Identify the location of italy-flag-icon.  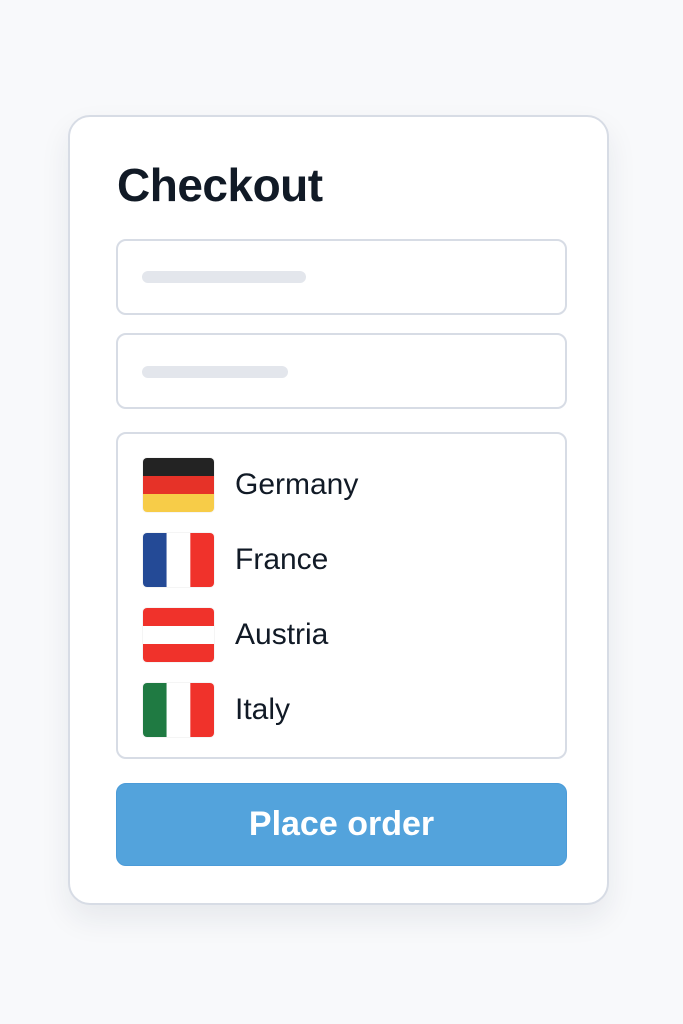
(178, 710).